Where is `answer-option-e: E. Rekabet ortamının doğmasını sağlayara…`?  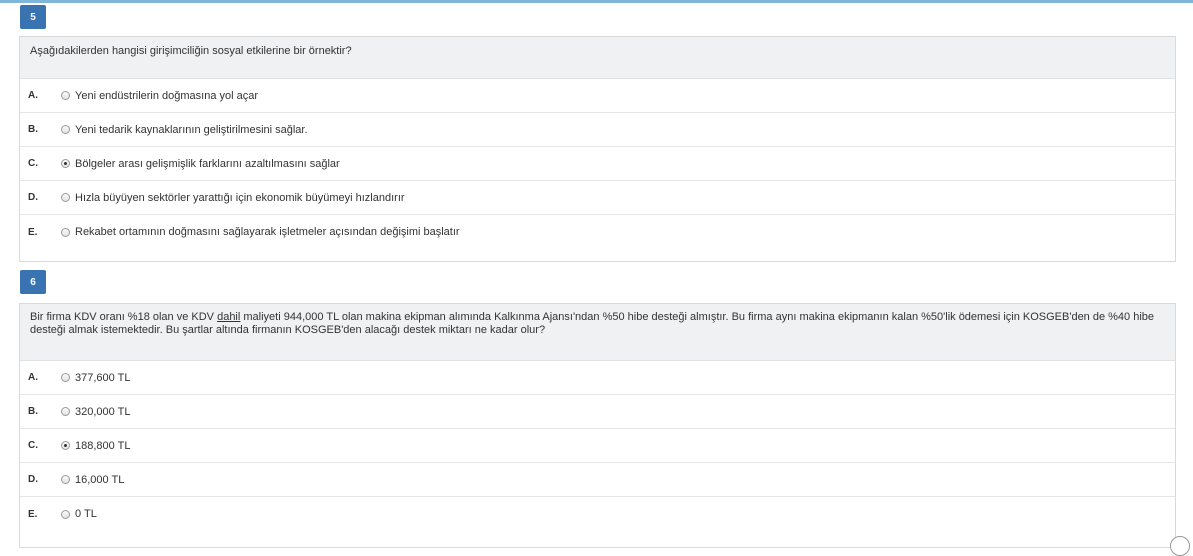 answer-option-e: E. Rekabet ortamının doğmasını sağlayara… is located at coordinates (597, 232).